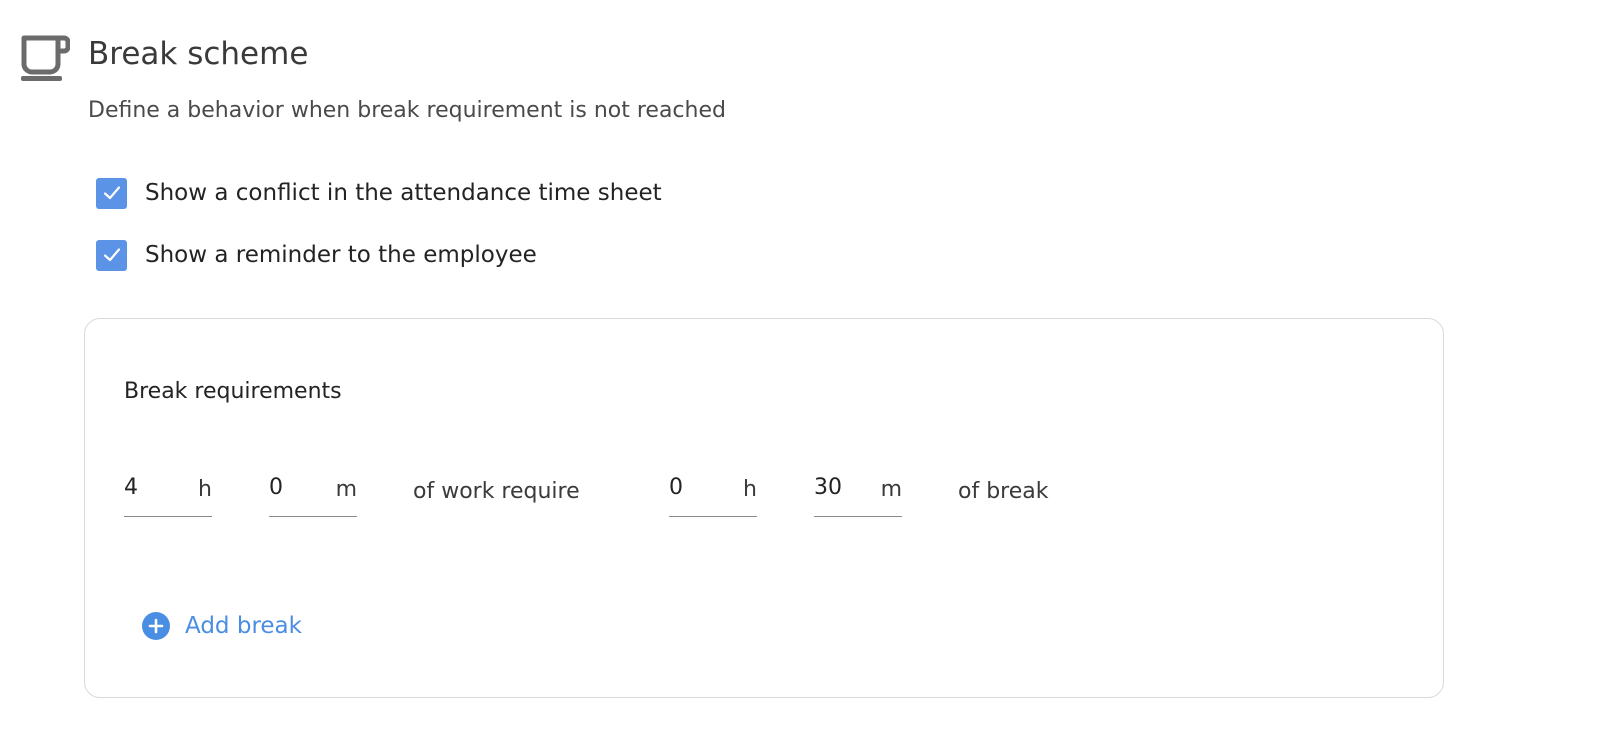  I want to click on break-hours-unit: h, so click(750, 489).